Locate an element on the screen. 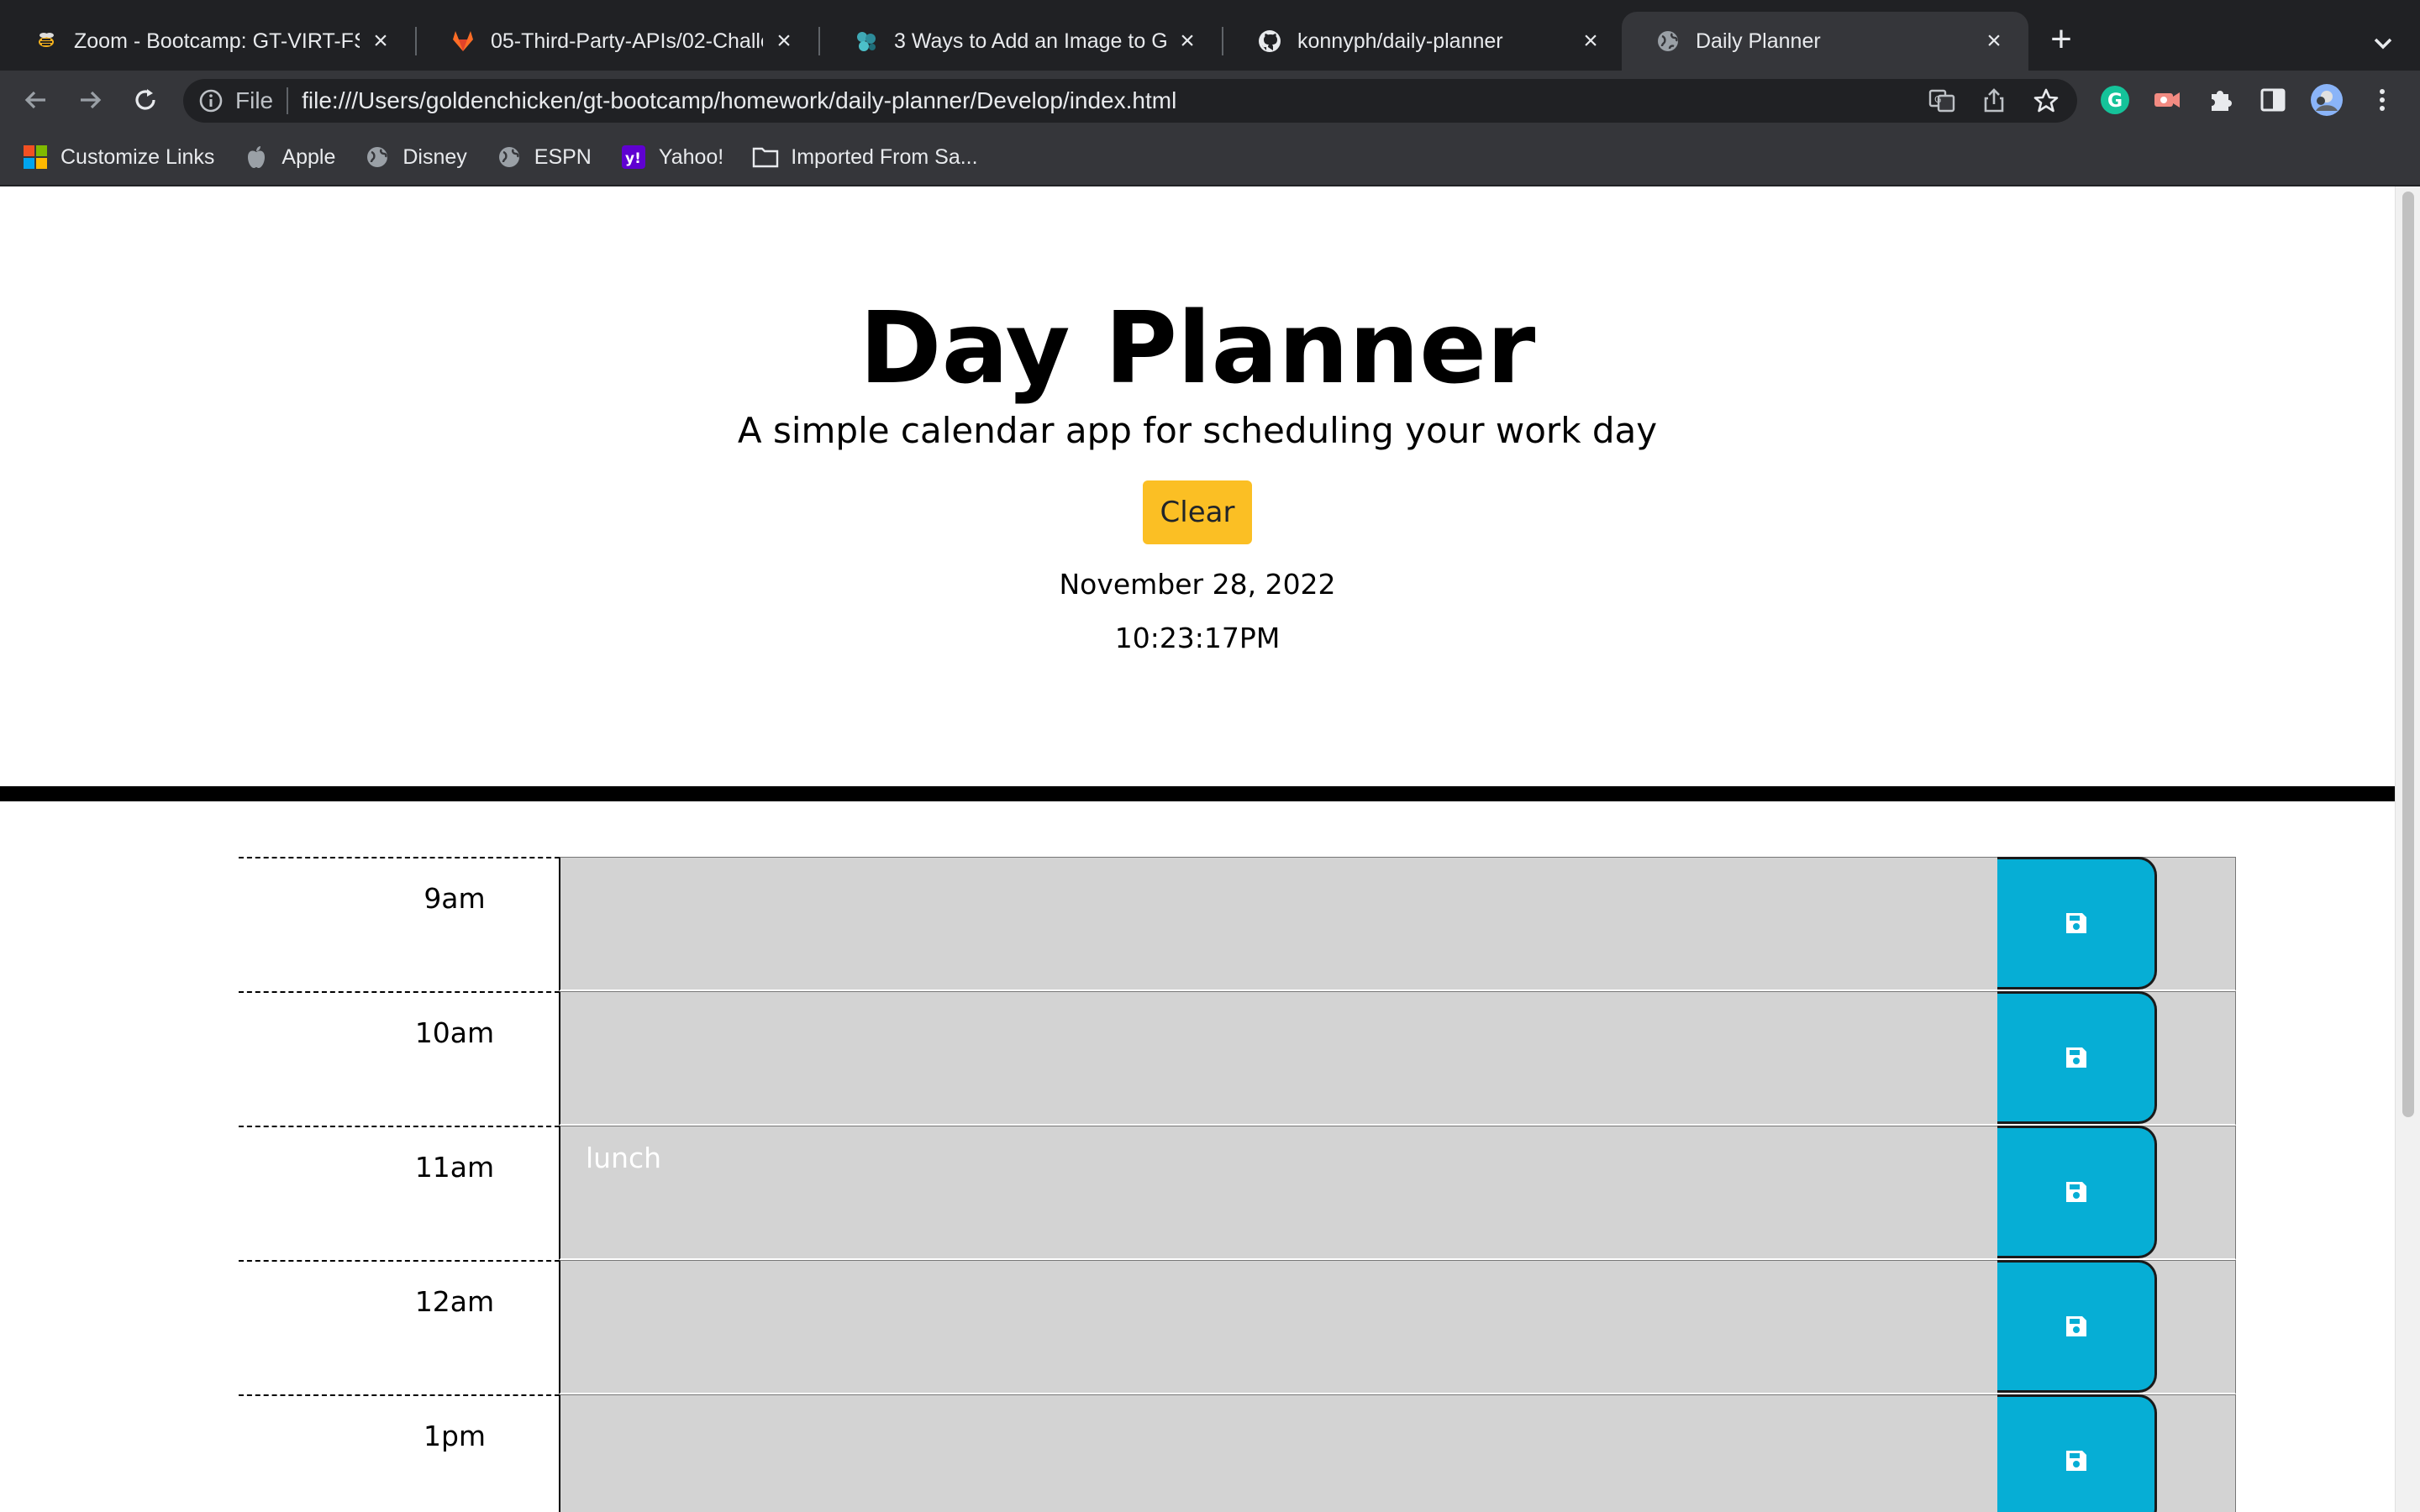 The height and width of the screenshot is (1512, 2420). url-scheme-label: File is located at coordinates (255, 100).